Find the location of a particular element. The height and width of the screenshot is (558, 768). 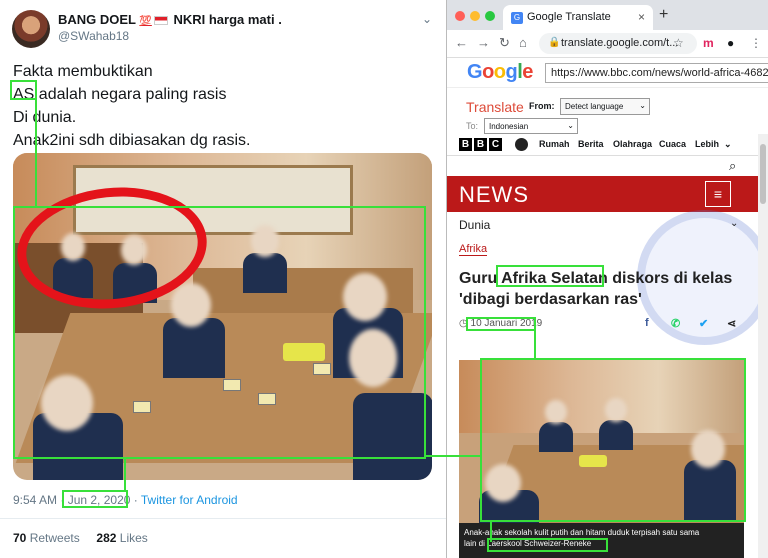

nav-item-lebih: Lebih is located at coordinates (707, 144).